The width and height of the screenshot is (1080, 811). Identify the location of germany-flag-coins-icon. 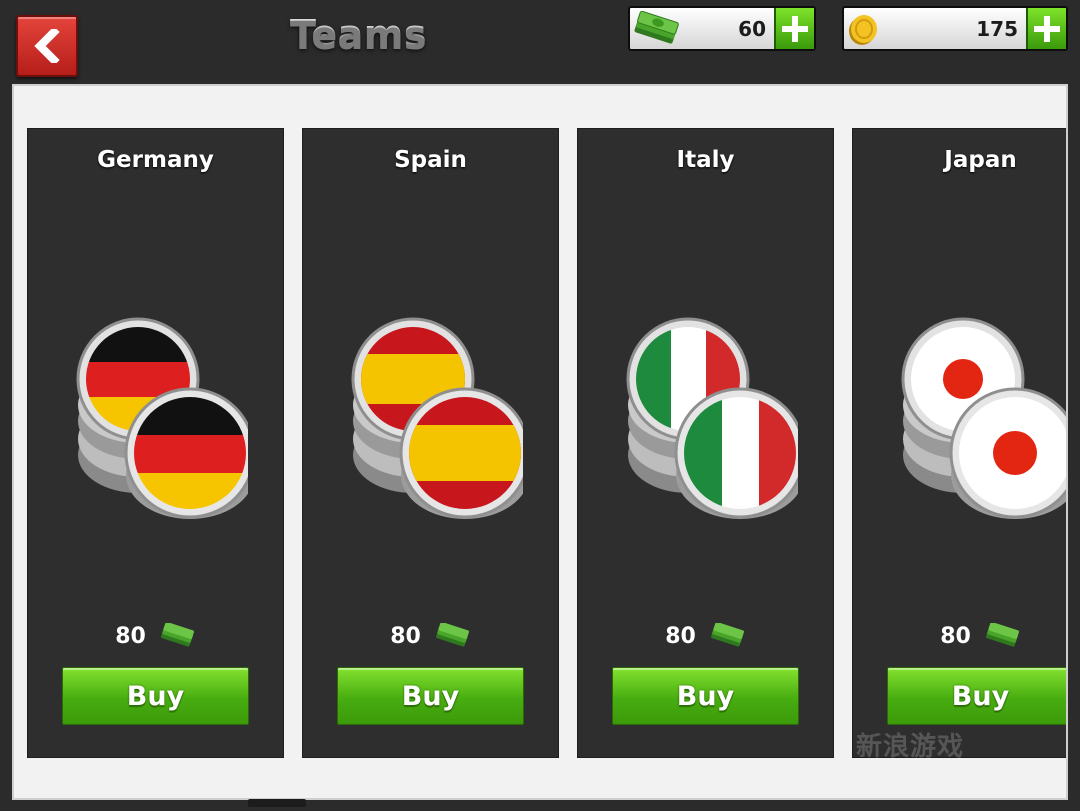
(162, 418).